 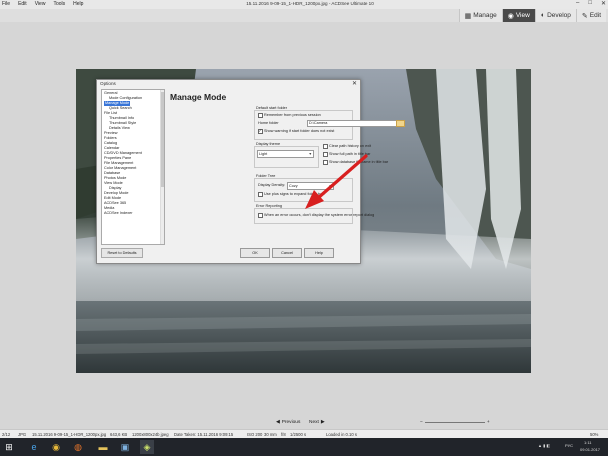 What do you see at coordinates (69, 434) in the screenshot?
I see `filename: 15.11.2016 9-09-15_1-HDR_1200px.jpg` at bounding box center [69, 434].